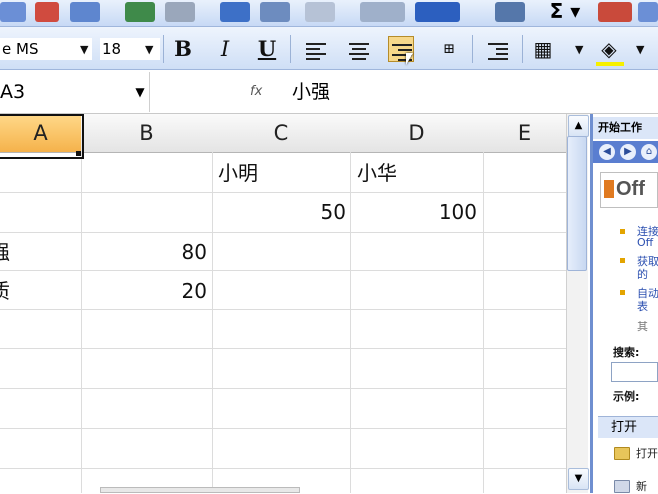 The height and width of the screenshot is (494, 658). I want to click on paste-icon, so click(382, 12).